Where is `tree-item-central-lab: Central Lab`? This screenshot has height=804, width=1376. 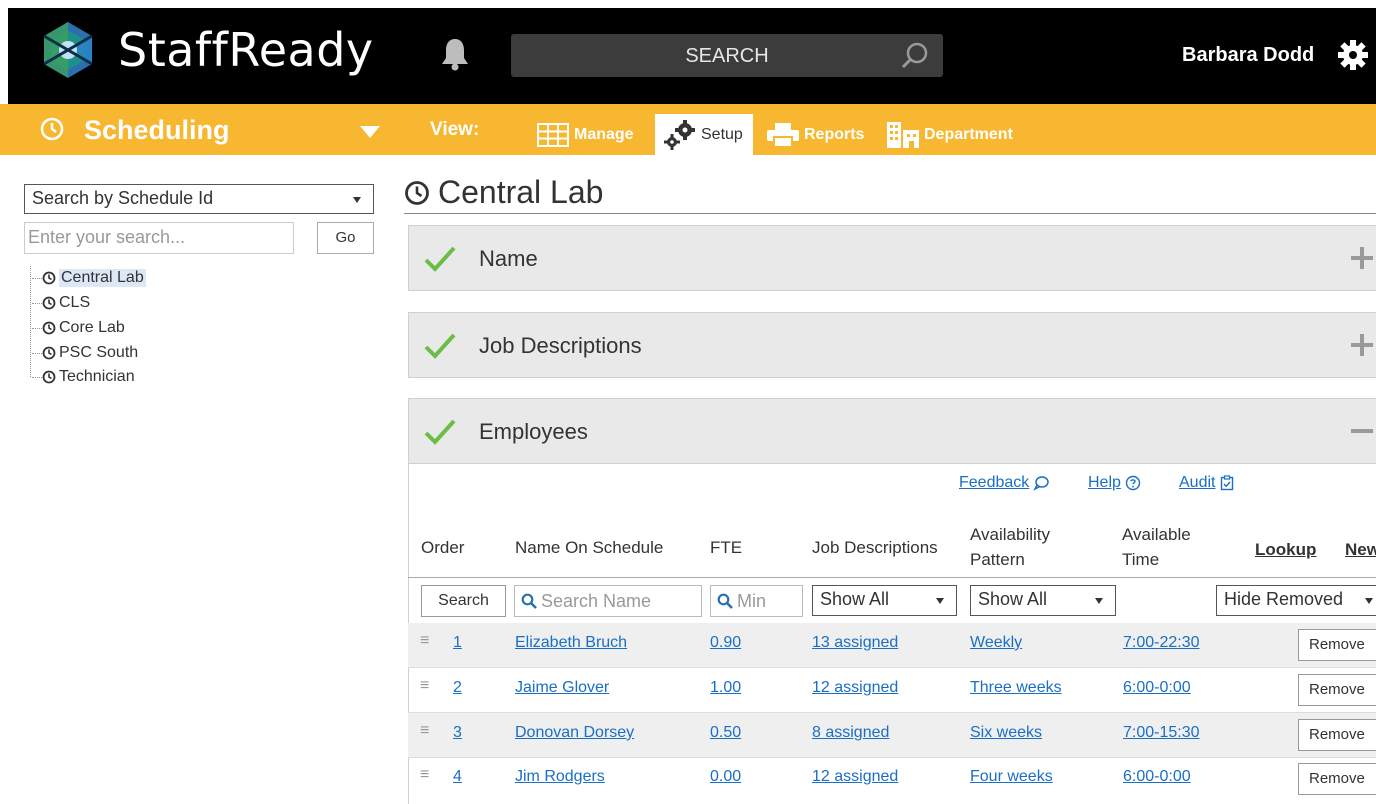
tree-item-central-lab: Central Lab is located at coordinates (89, 278).